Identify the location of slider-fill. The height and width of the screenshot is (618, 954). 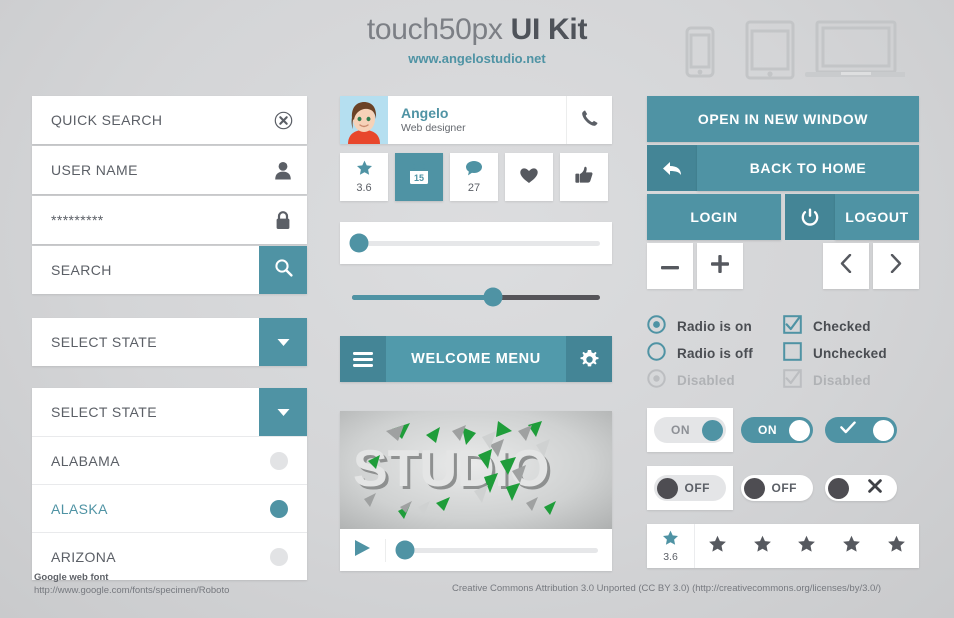
(423, 297).